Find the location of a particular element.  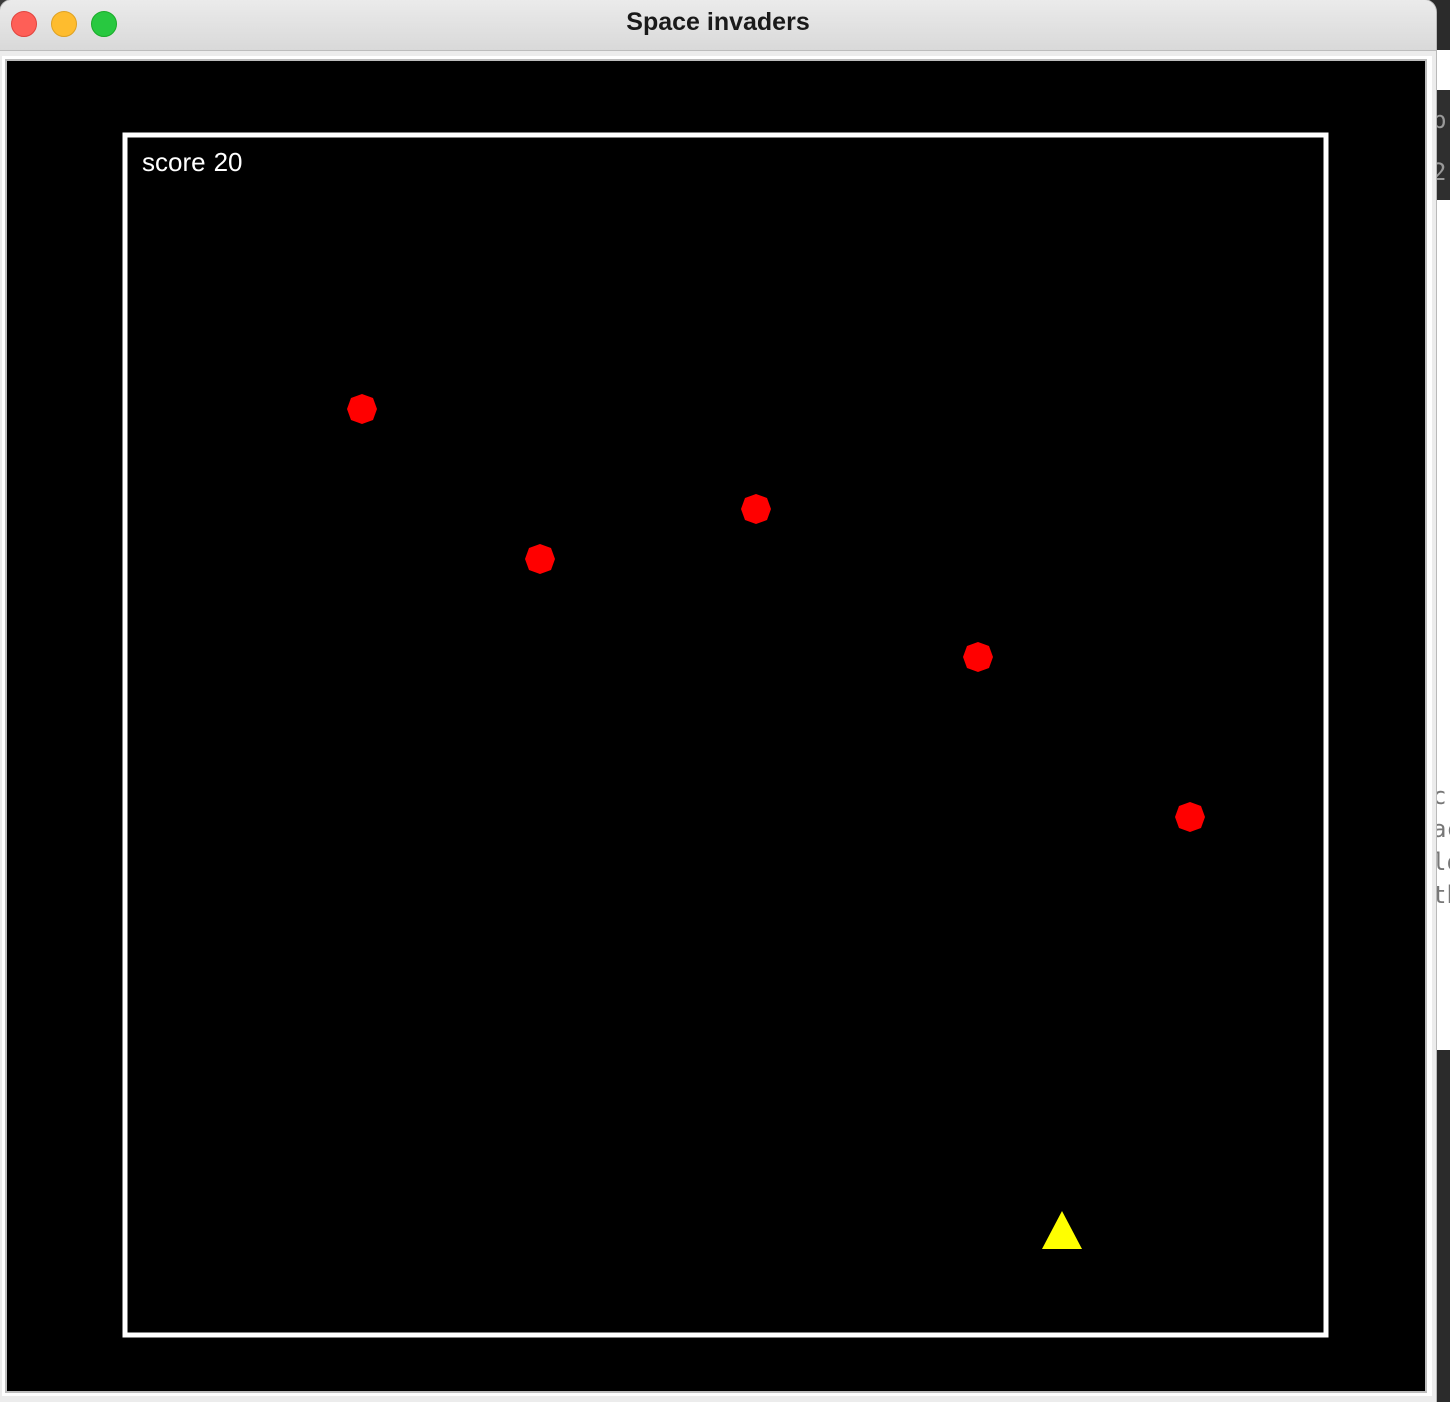

window-titlebar: Space invaders is located at coordinates (718, 25).